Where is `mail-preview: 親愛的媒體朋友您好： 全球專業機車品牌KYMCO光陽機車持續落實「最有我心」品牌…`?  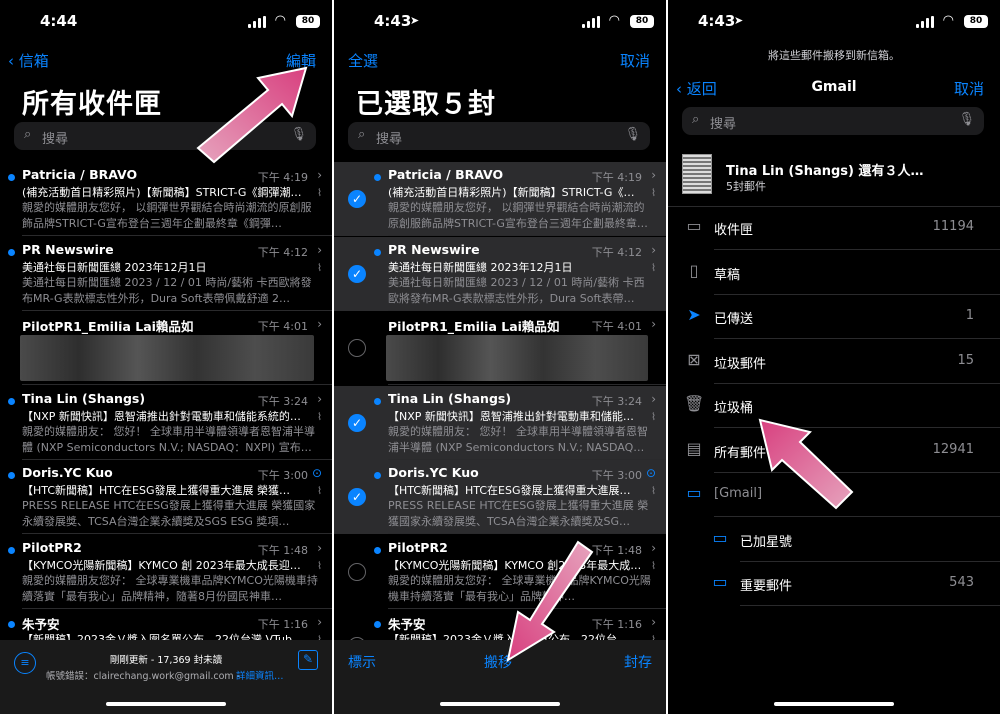
mail-preview: 親愛的媒體朋友您好： 全球專業機車品牌KYMCO光陽機車持續落實「最有我心」品牌… is located at coordinates (519, 588).